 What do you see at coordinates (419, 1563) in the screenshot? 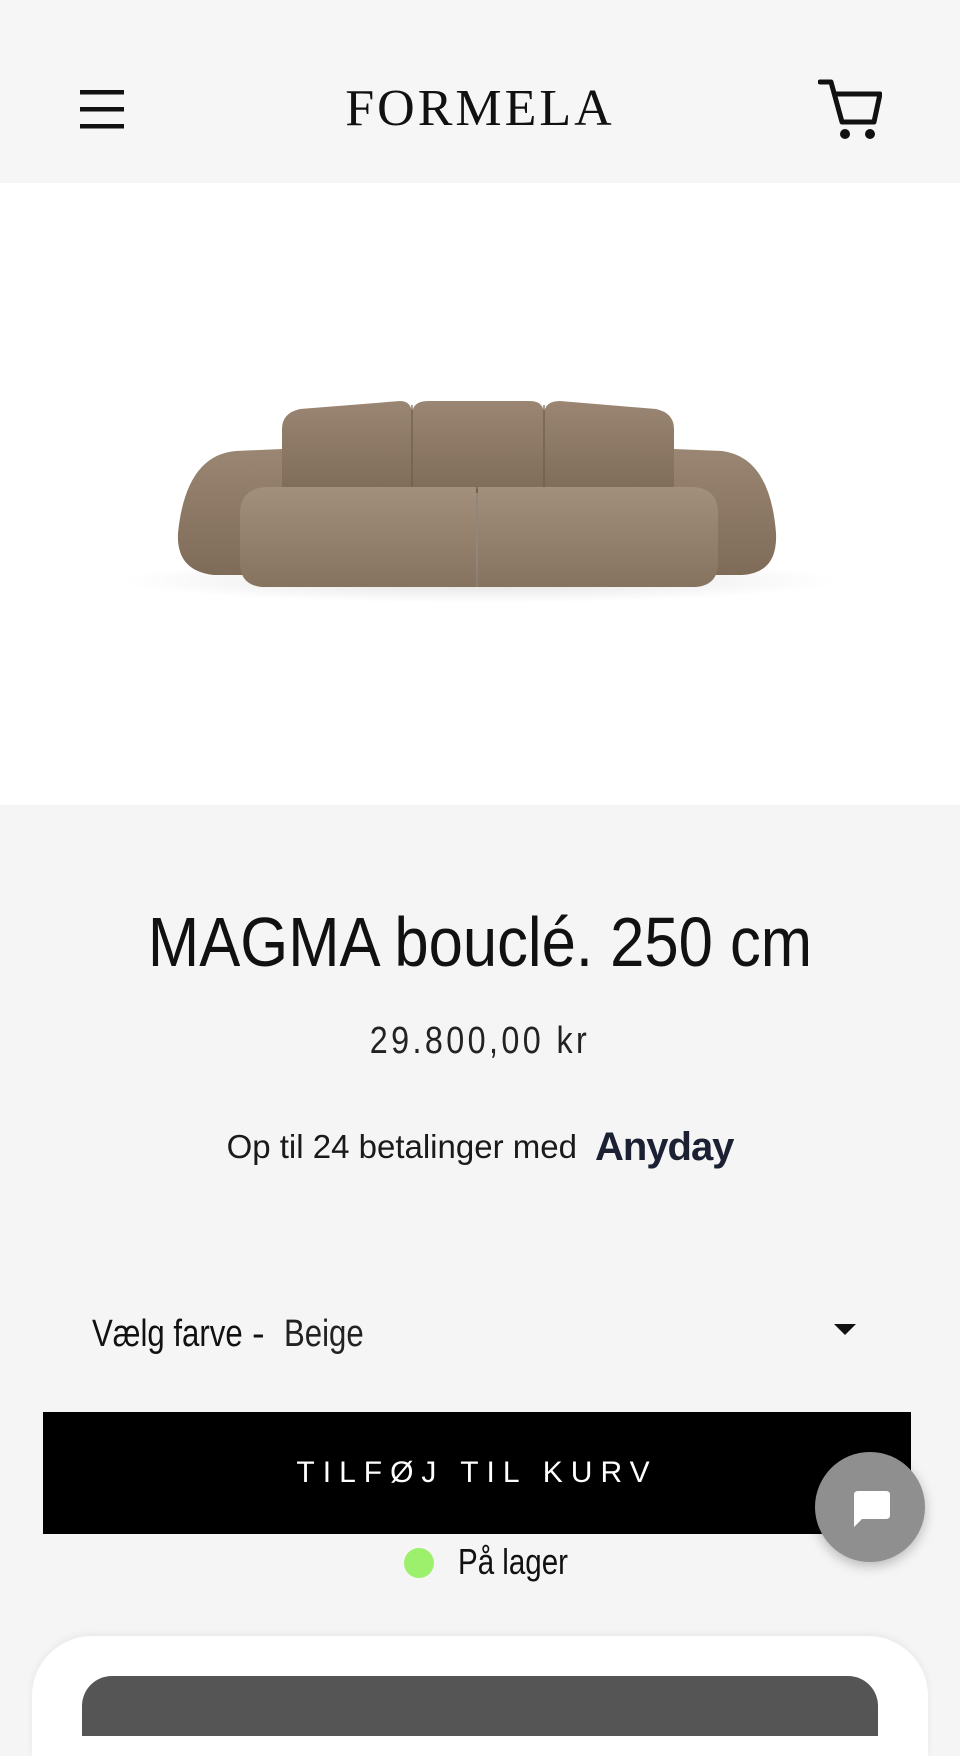
I see `stock-indicator-dot` at bounding box center [419, 1563].